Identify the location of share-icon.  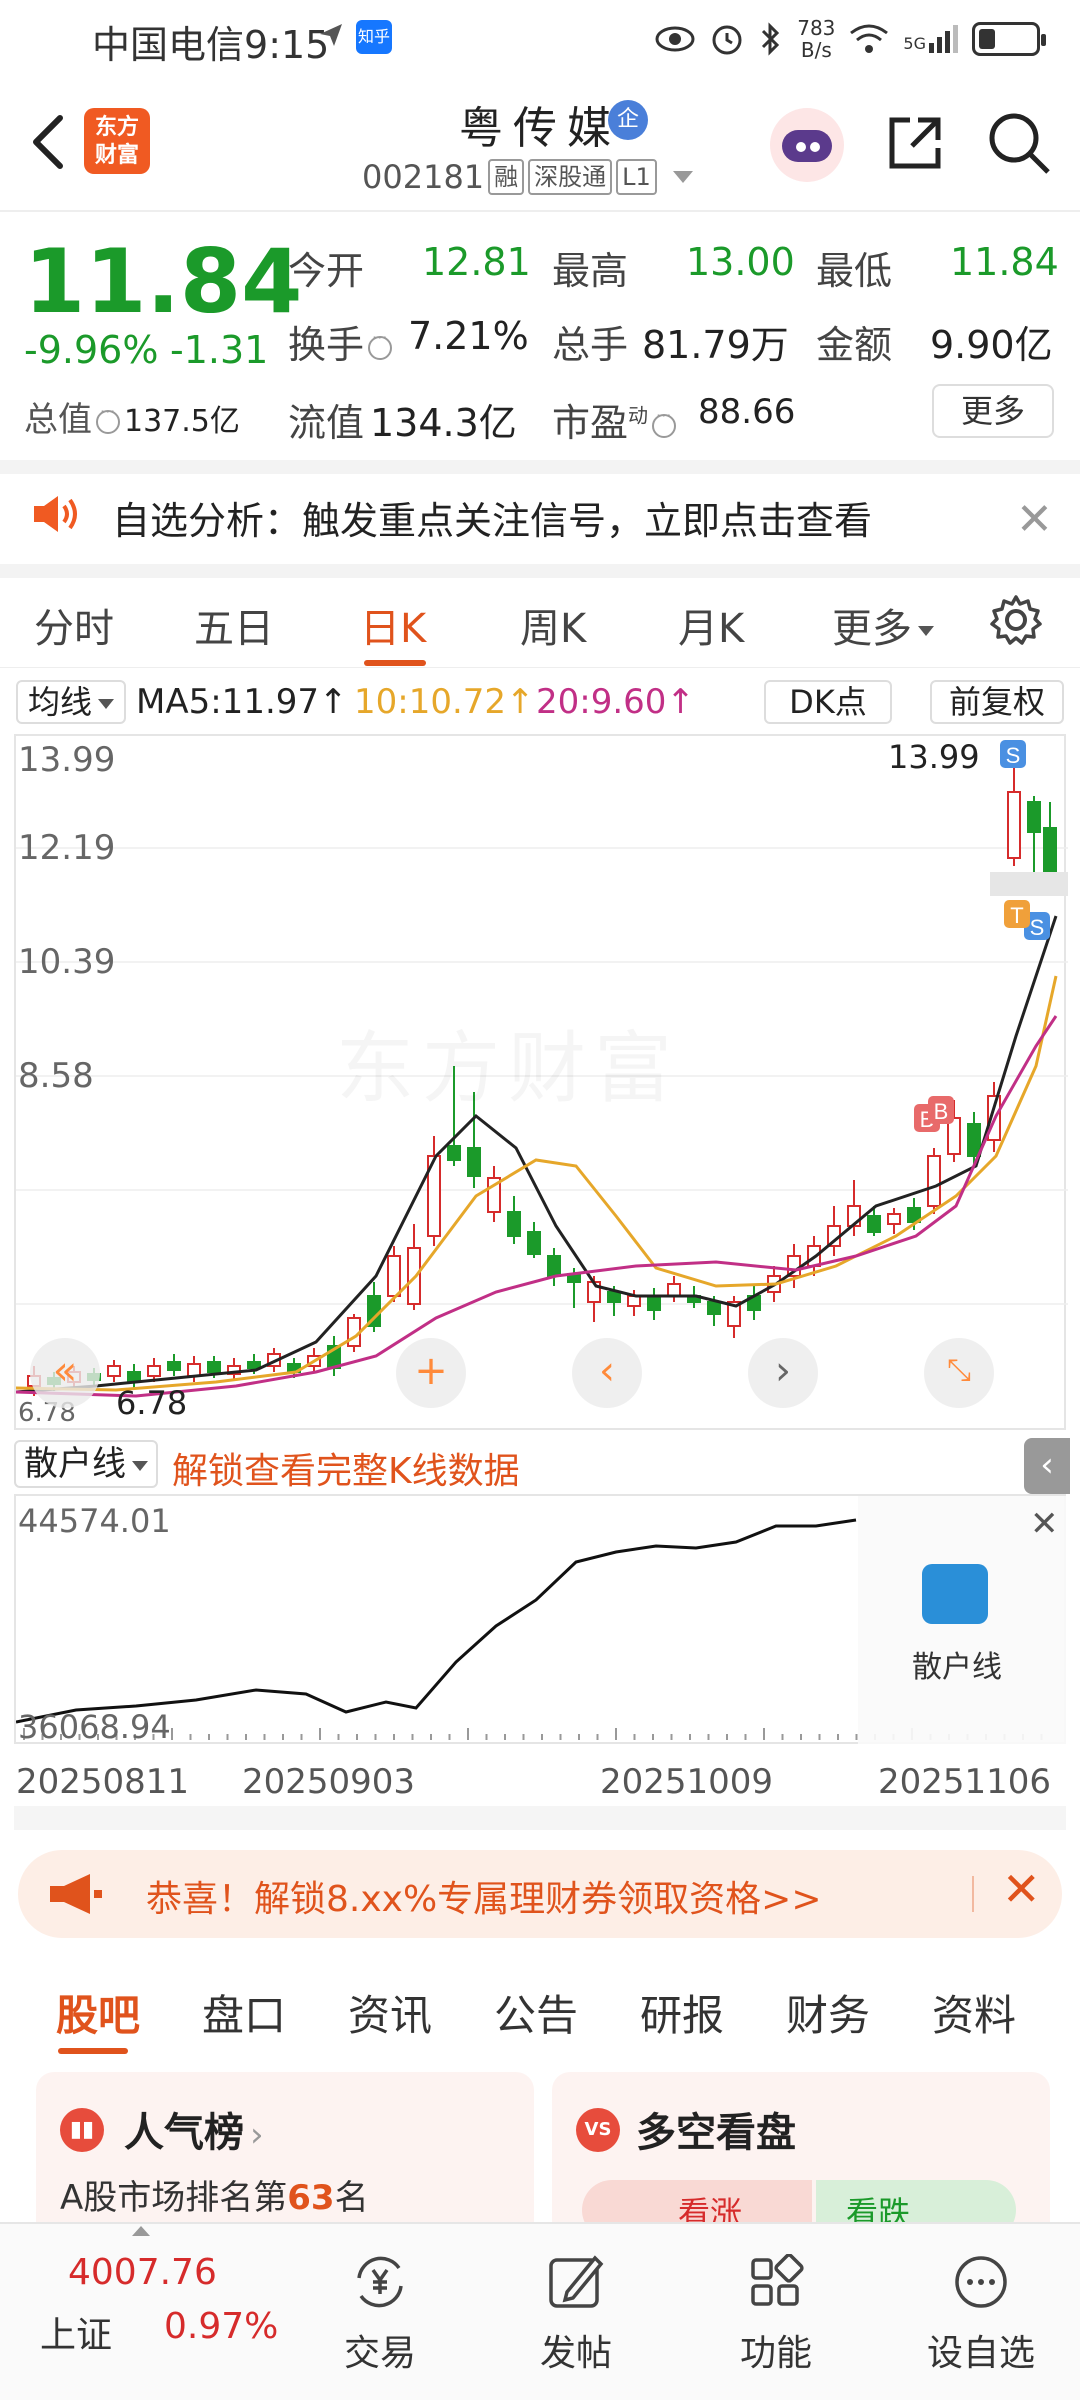
(915, 143).